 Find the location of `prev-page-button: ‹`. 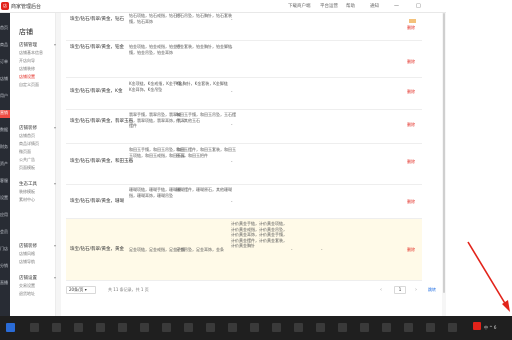

prev-page-button: ‹ is located at coordinates (381, 290).